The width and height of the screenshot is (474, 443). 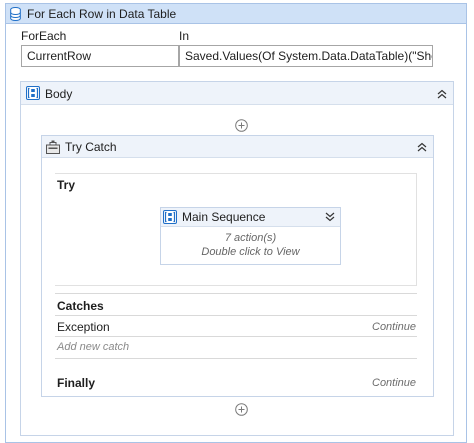 I want to click on double-chevron-down-icon, so click(x=330, y=217).